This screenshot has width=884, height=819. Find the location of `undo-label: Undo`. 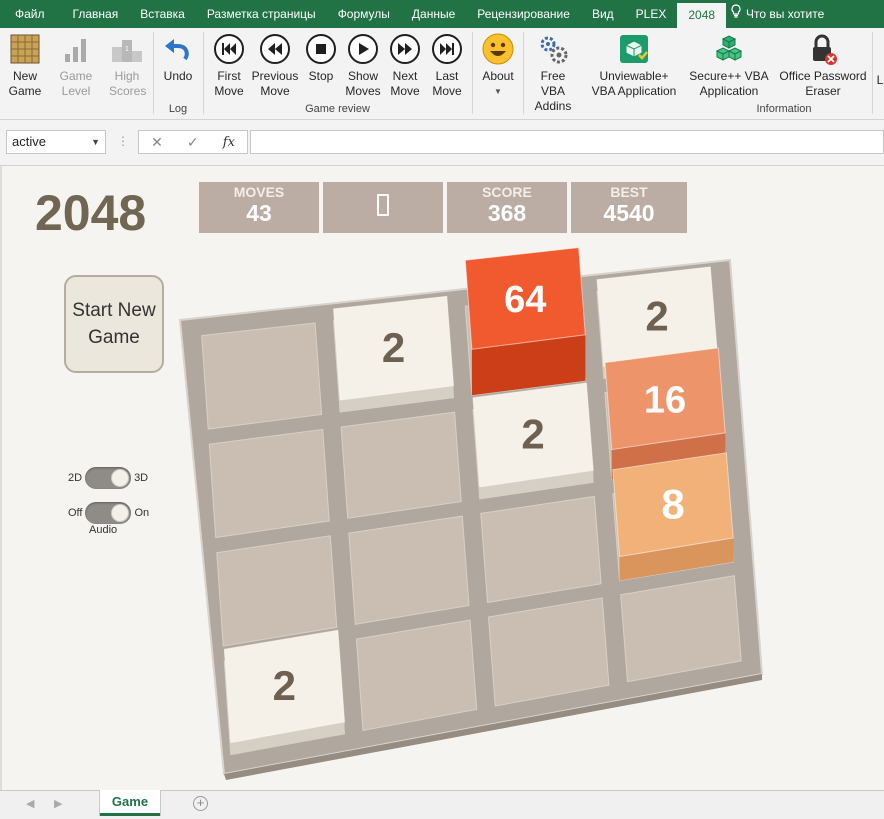

undo-label: Undo is located at coordinates (178, 76).